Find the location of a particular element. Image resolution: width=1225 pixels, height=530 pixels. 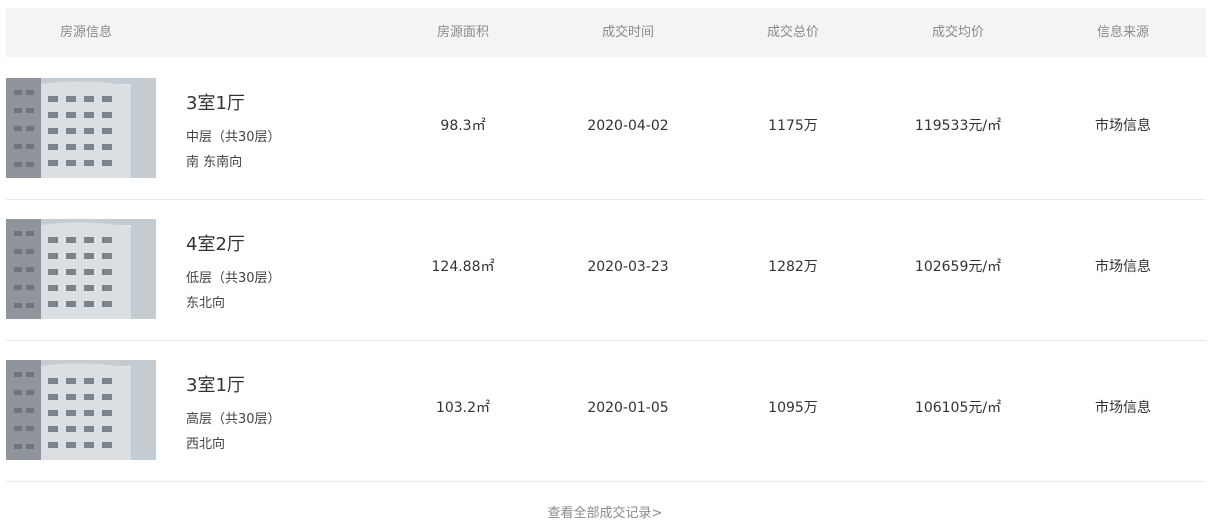

room-layout: 4室2厅 is located at coordinates (215, 243).